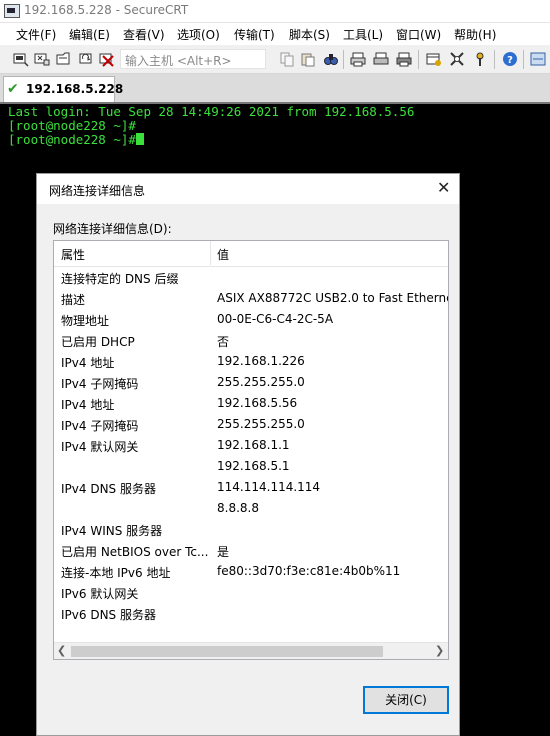 This screenshot has width=550, height=736. I want to click on find-icon, so click(331, 59).